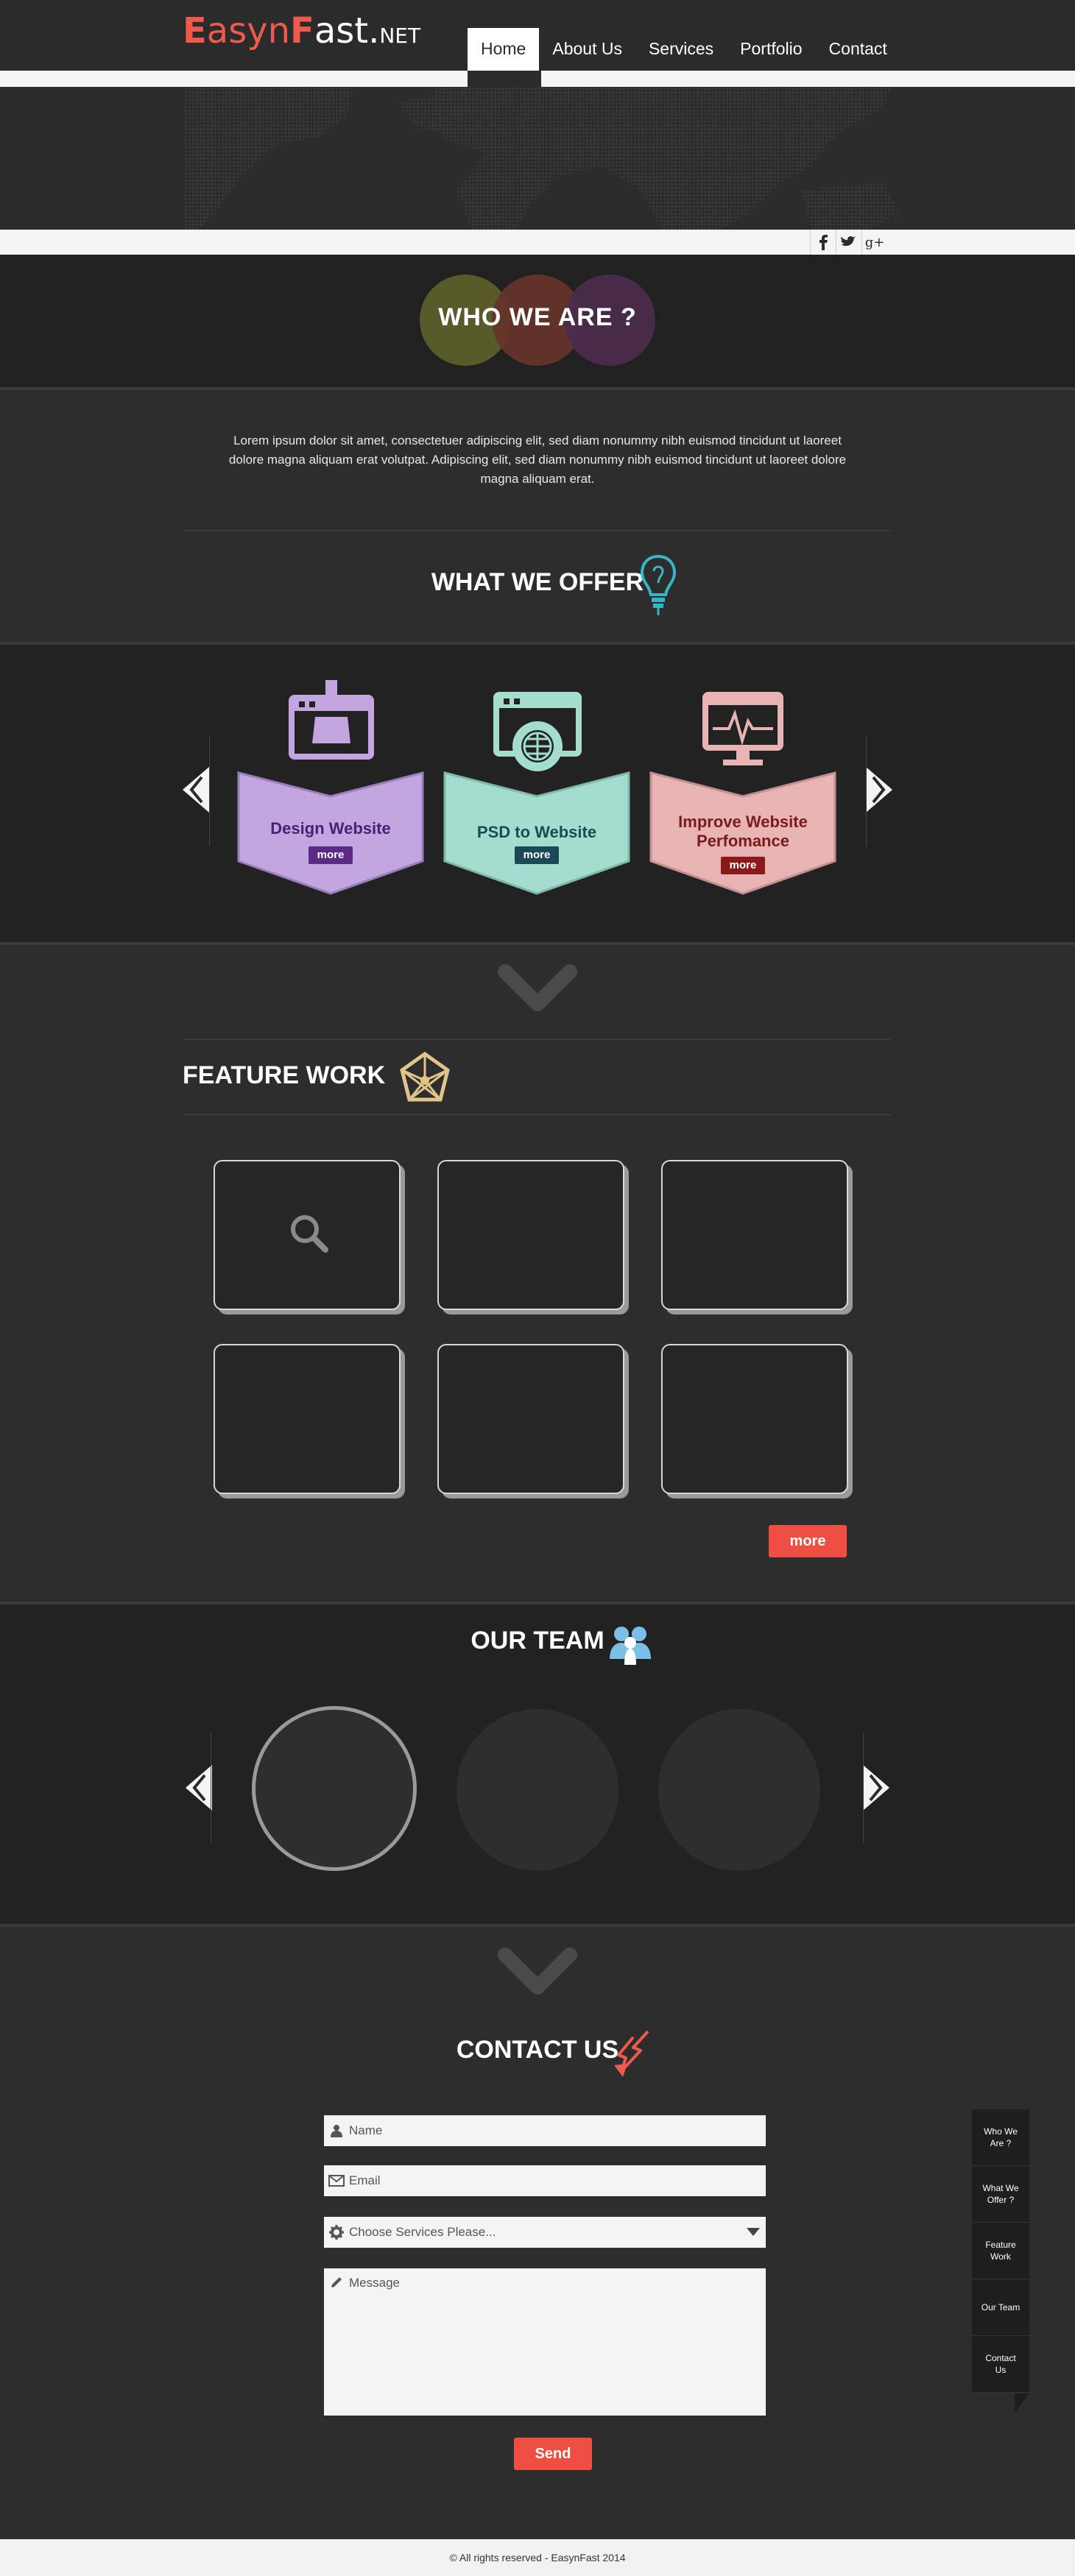 The height and width of the screenshot is (2576, 1075). What do you see at coordinates (743, 831) in the screenshot?
I see `improve-performance-label: Improve Website Perfomance` at bounding box center [743, 831].